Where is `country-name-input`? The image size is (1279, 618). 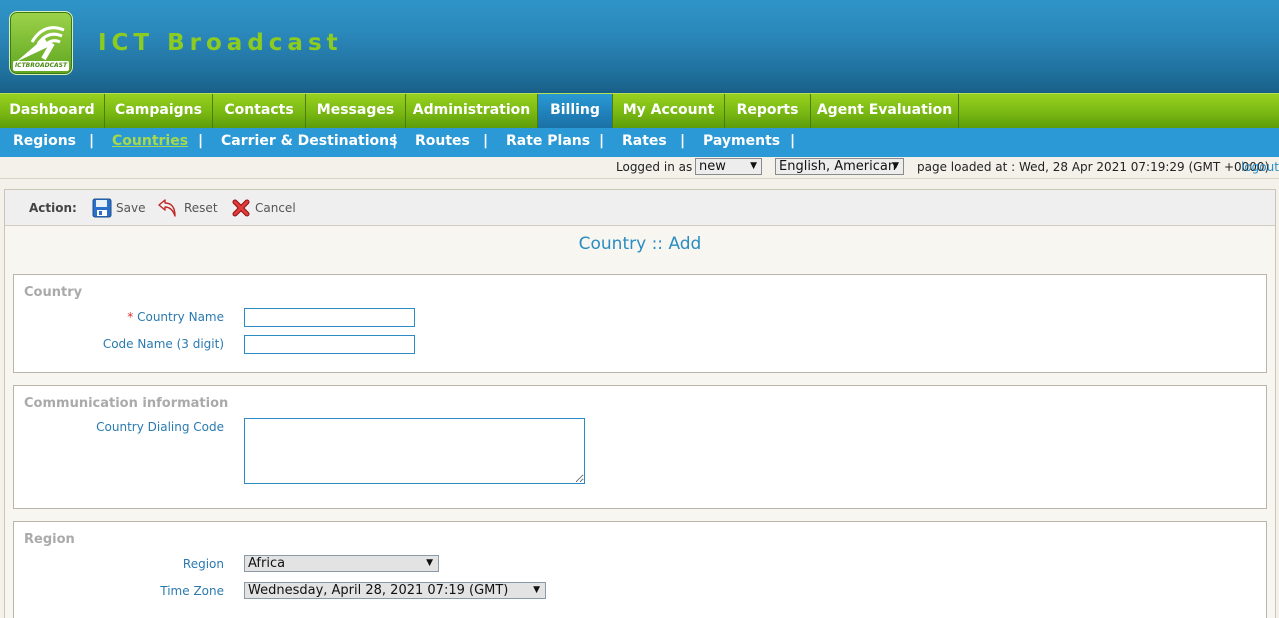
country-name-input is located at coordinates (329, 317).